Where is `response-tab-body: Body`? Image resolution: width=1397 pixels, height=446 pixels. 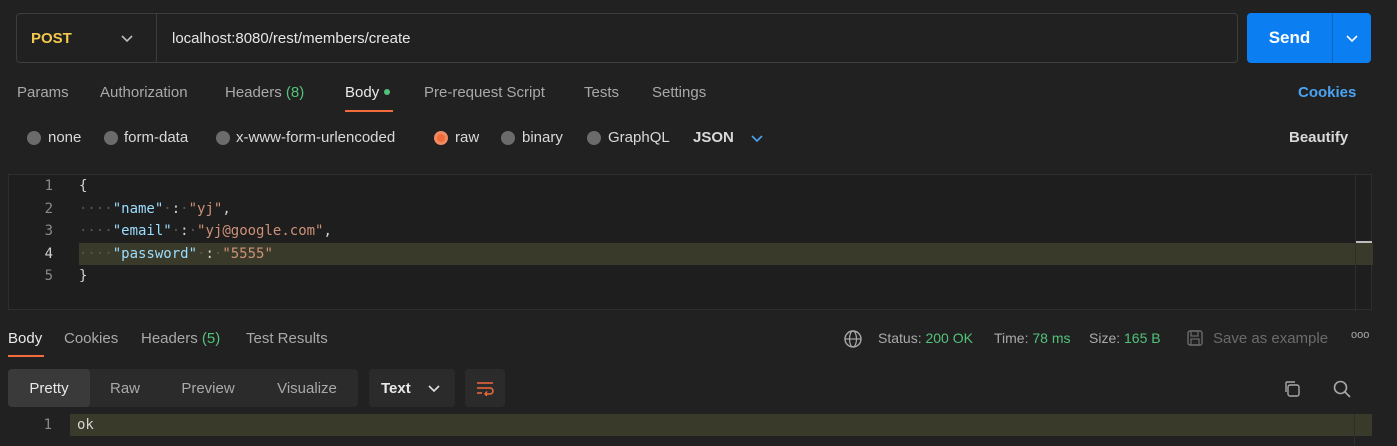 response-tab-body: Body is located at coordinates (25, 338).